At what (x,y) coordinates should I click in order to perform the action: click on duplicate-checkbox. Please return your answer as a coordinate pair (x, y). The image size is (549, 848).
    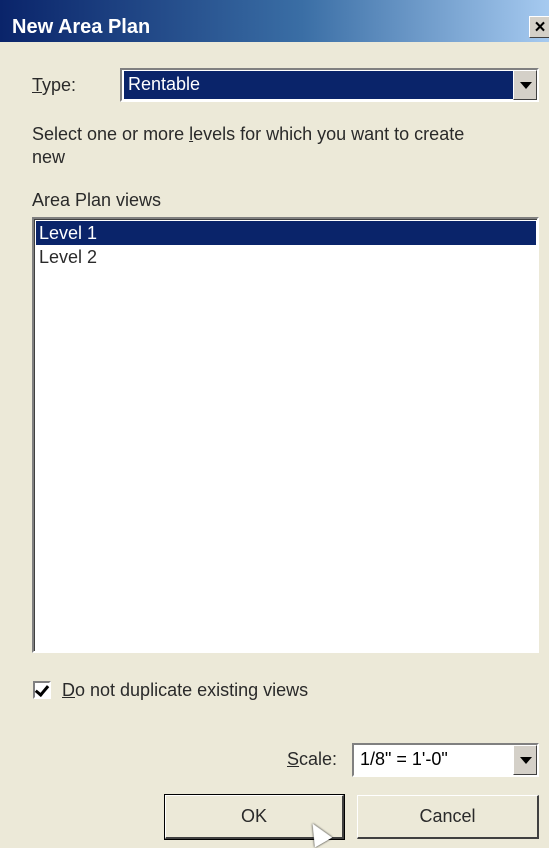
    Looking at the image, I should click on (42, 690).